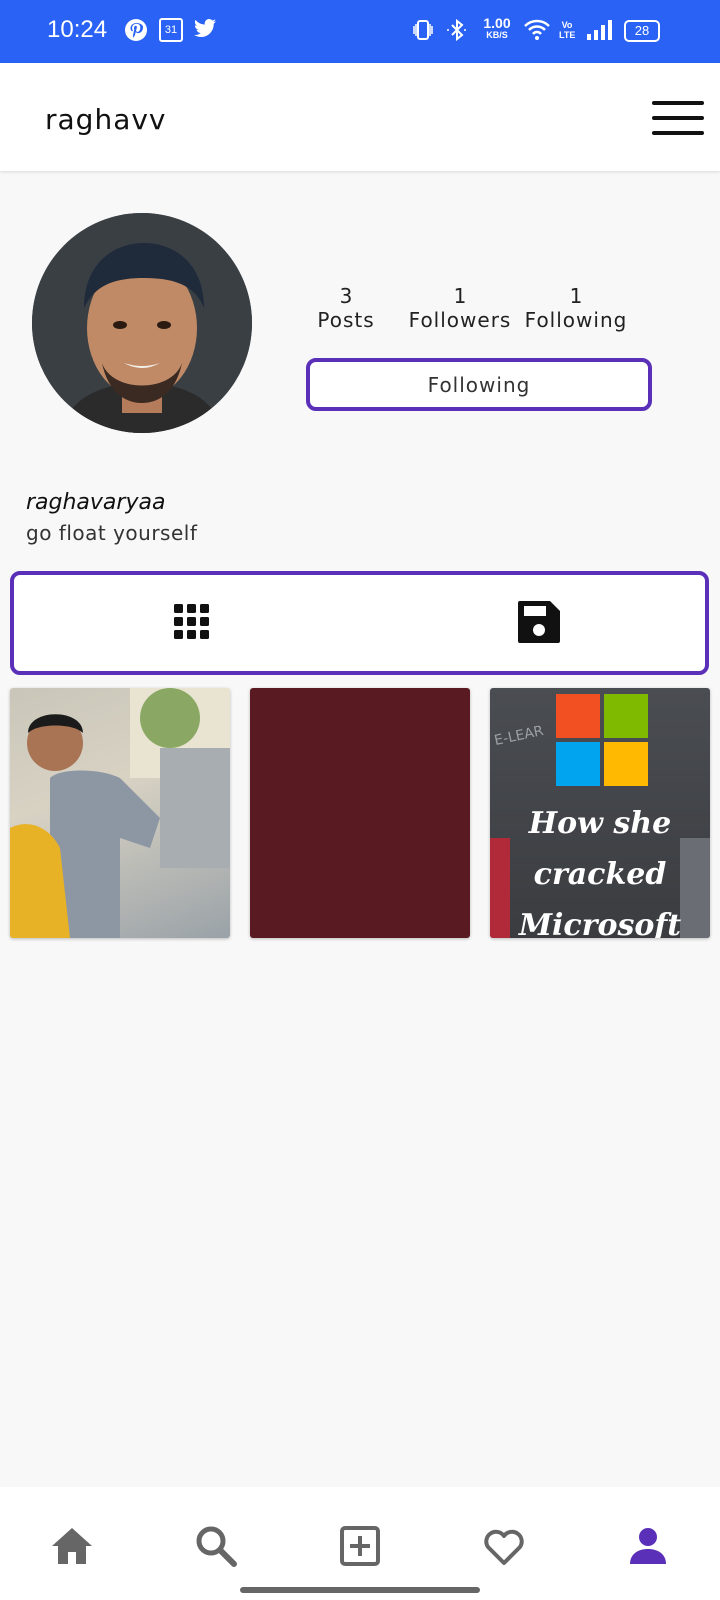 The height and width of the screenshot is (1600, 720). I want to click on battery-level: 28, so click(642, 30).